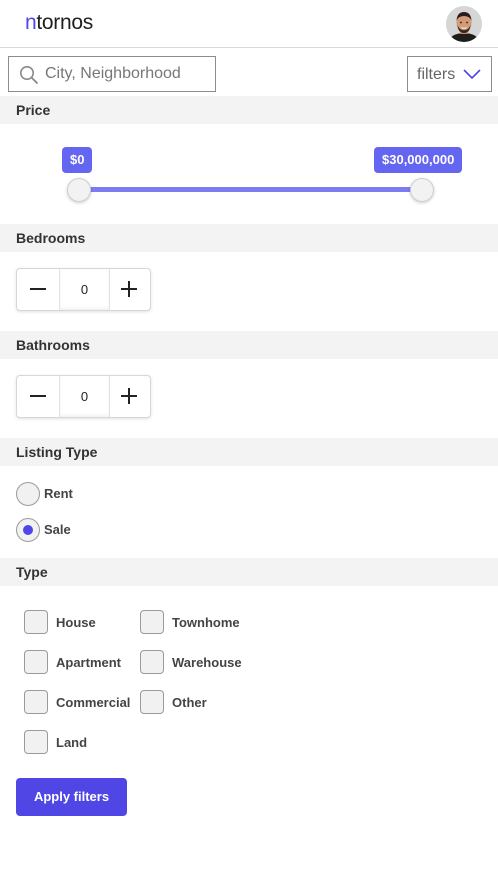  What do you see at coordinates (206, 622) in the screenshot?
I see `townhome-label: Townhome` at bounding box center [206, 622].